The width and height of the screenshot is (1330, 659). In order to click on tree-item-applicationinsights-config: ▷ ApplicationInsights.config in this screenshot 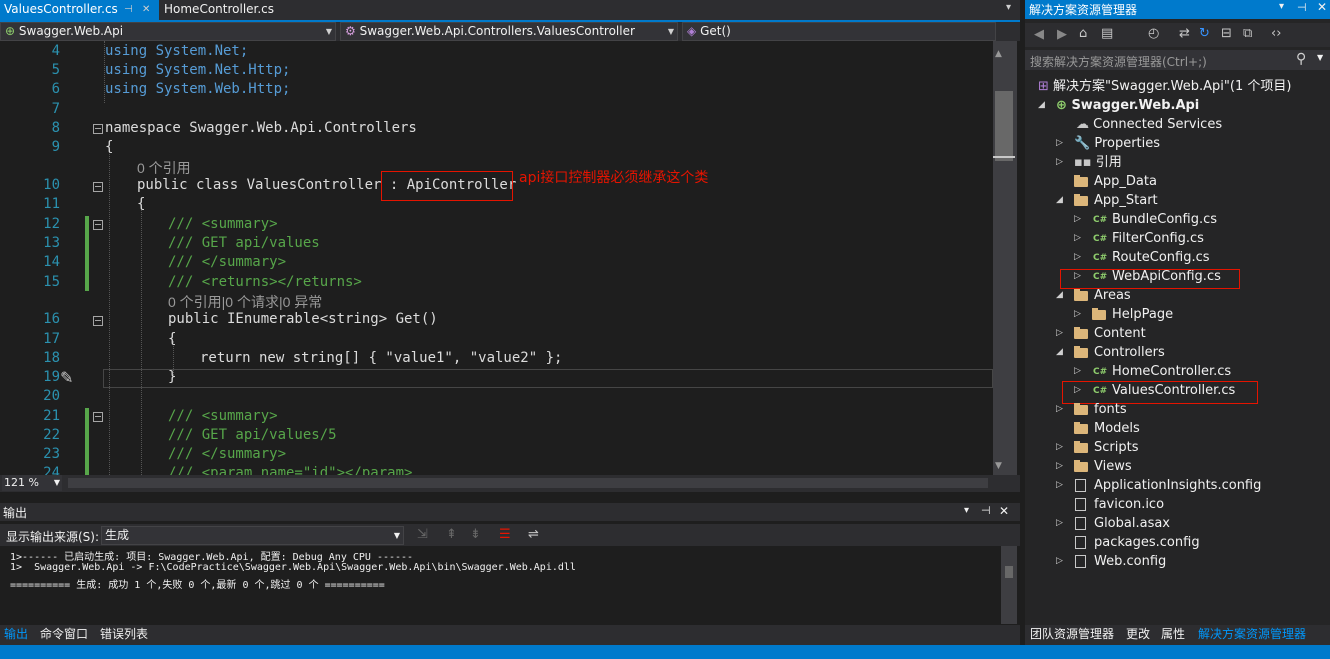, I will do `click(1158, 485)`.